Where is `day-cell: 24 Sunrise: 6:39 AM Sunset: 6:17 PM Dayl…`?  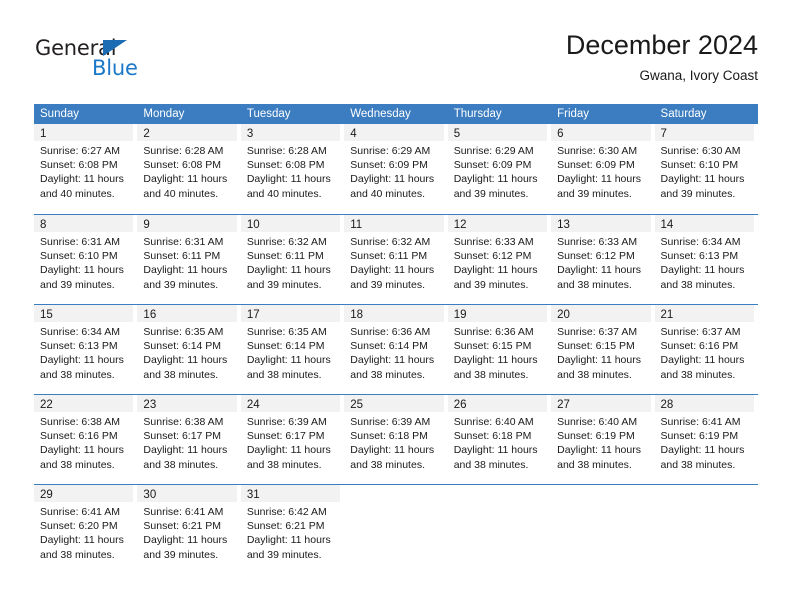
day-cell: 24 Sunrise: 6:39 AM Sunset: 6:17 PM Dayl… is located at coordinates (292, 440).